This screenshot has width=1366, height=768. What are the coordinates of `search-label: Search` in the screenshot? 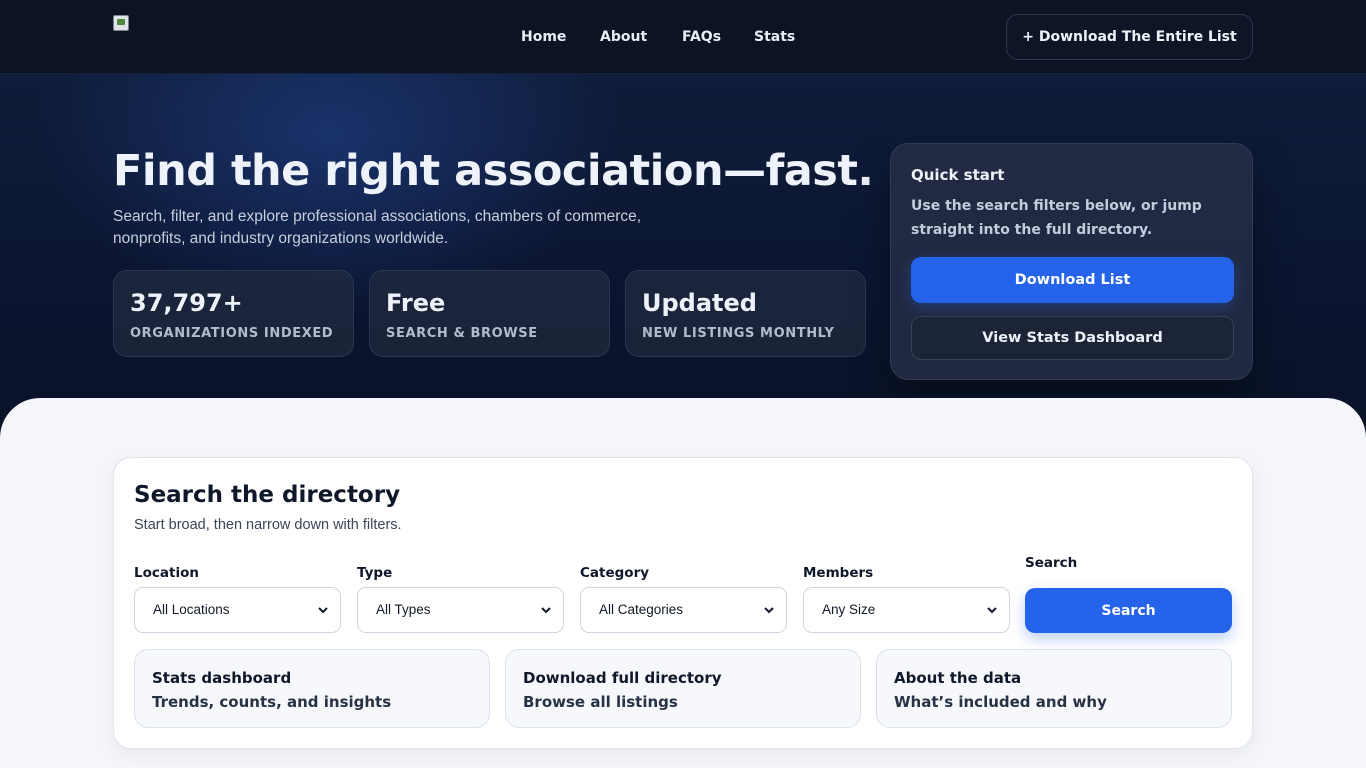 It's located at (1051, 563).